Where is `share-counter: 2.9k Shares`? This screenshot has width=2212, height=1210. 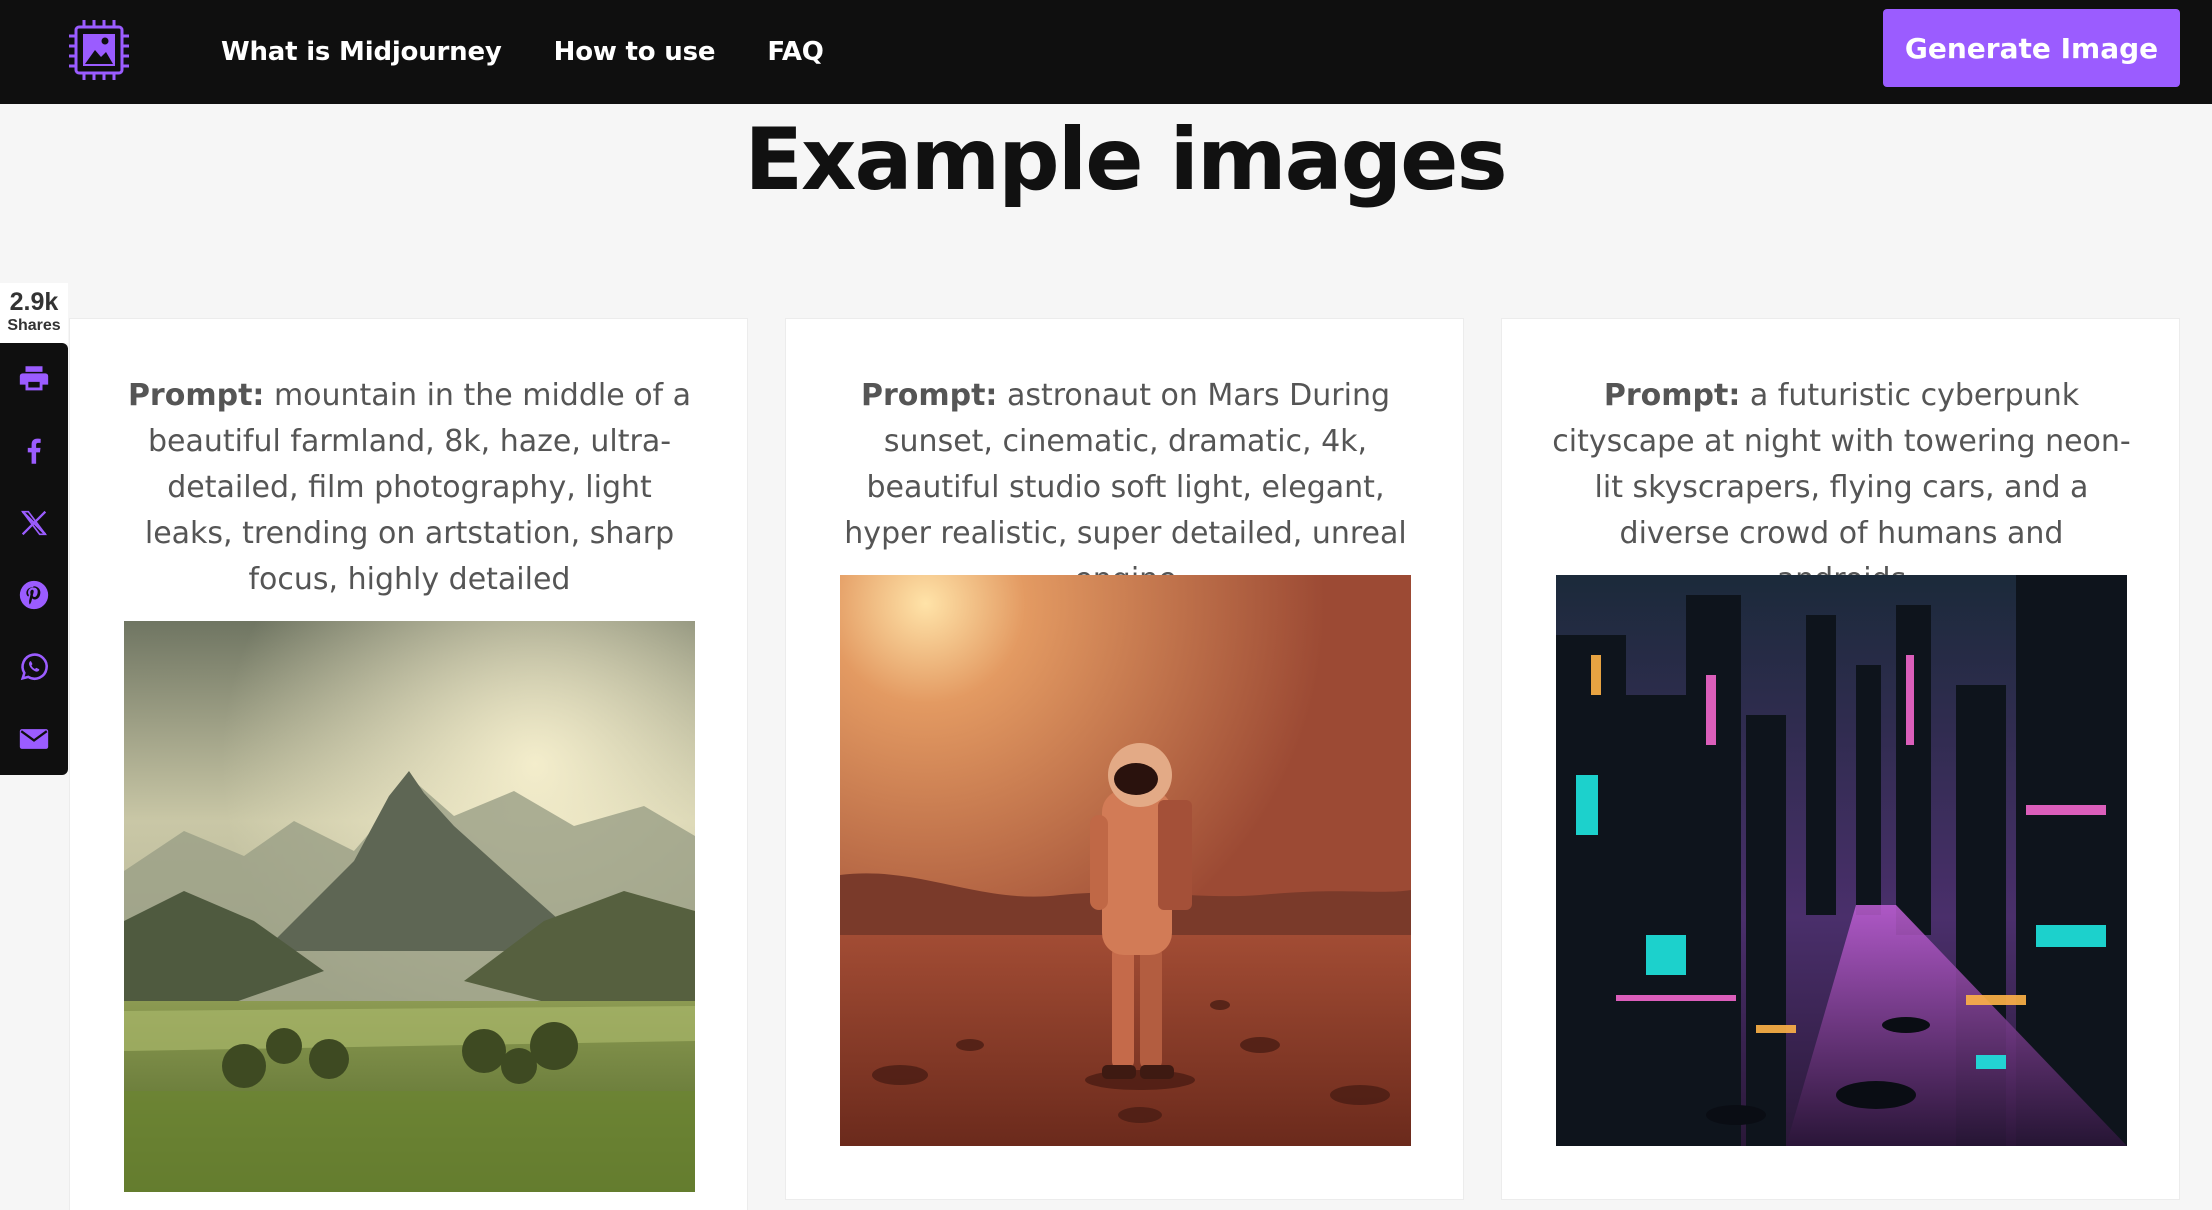
share-counter: 2.9k Shares is located at coordinates (34, 313).